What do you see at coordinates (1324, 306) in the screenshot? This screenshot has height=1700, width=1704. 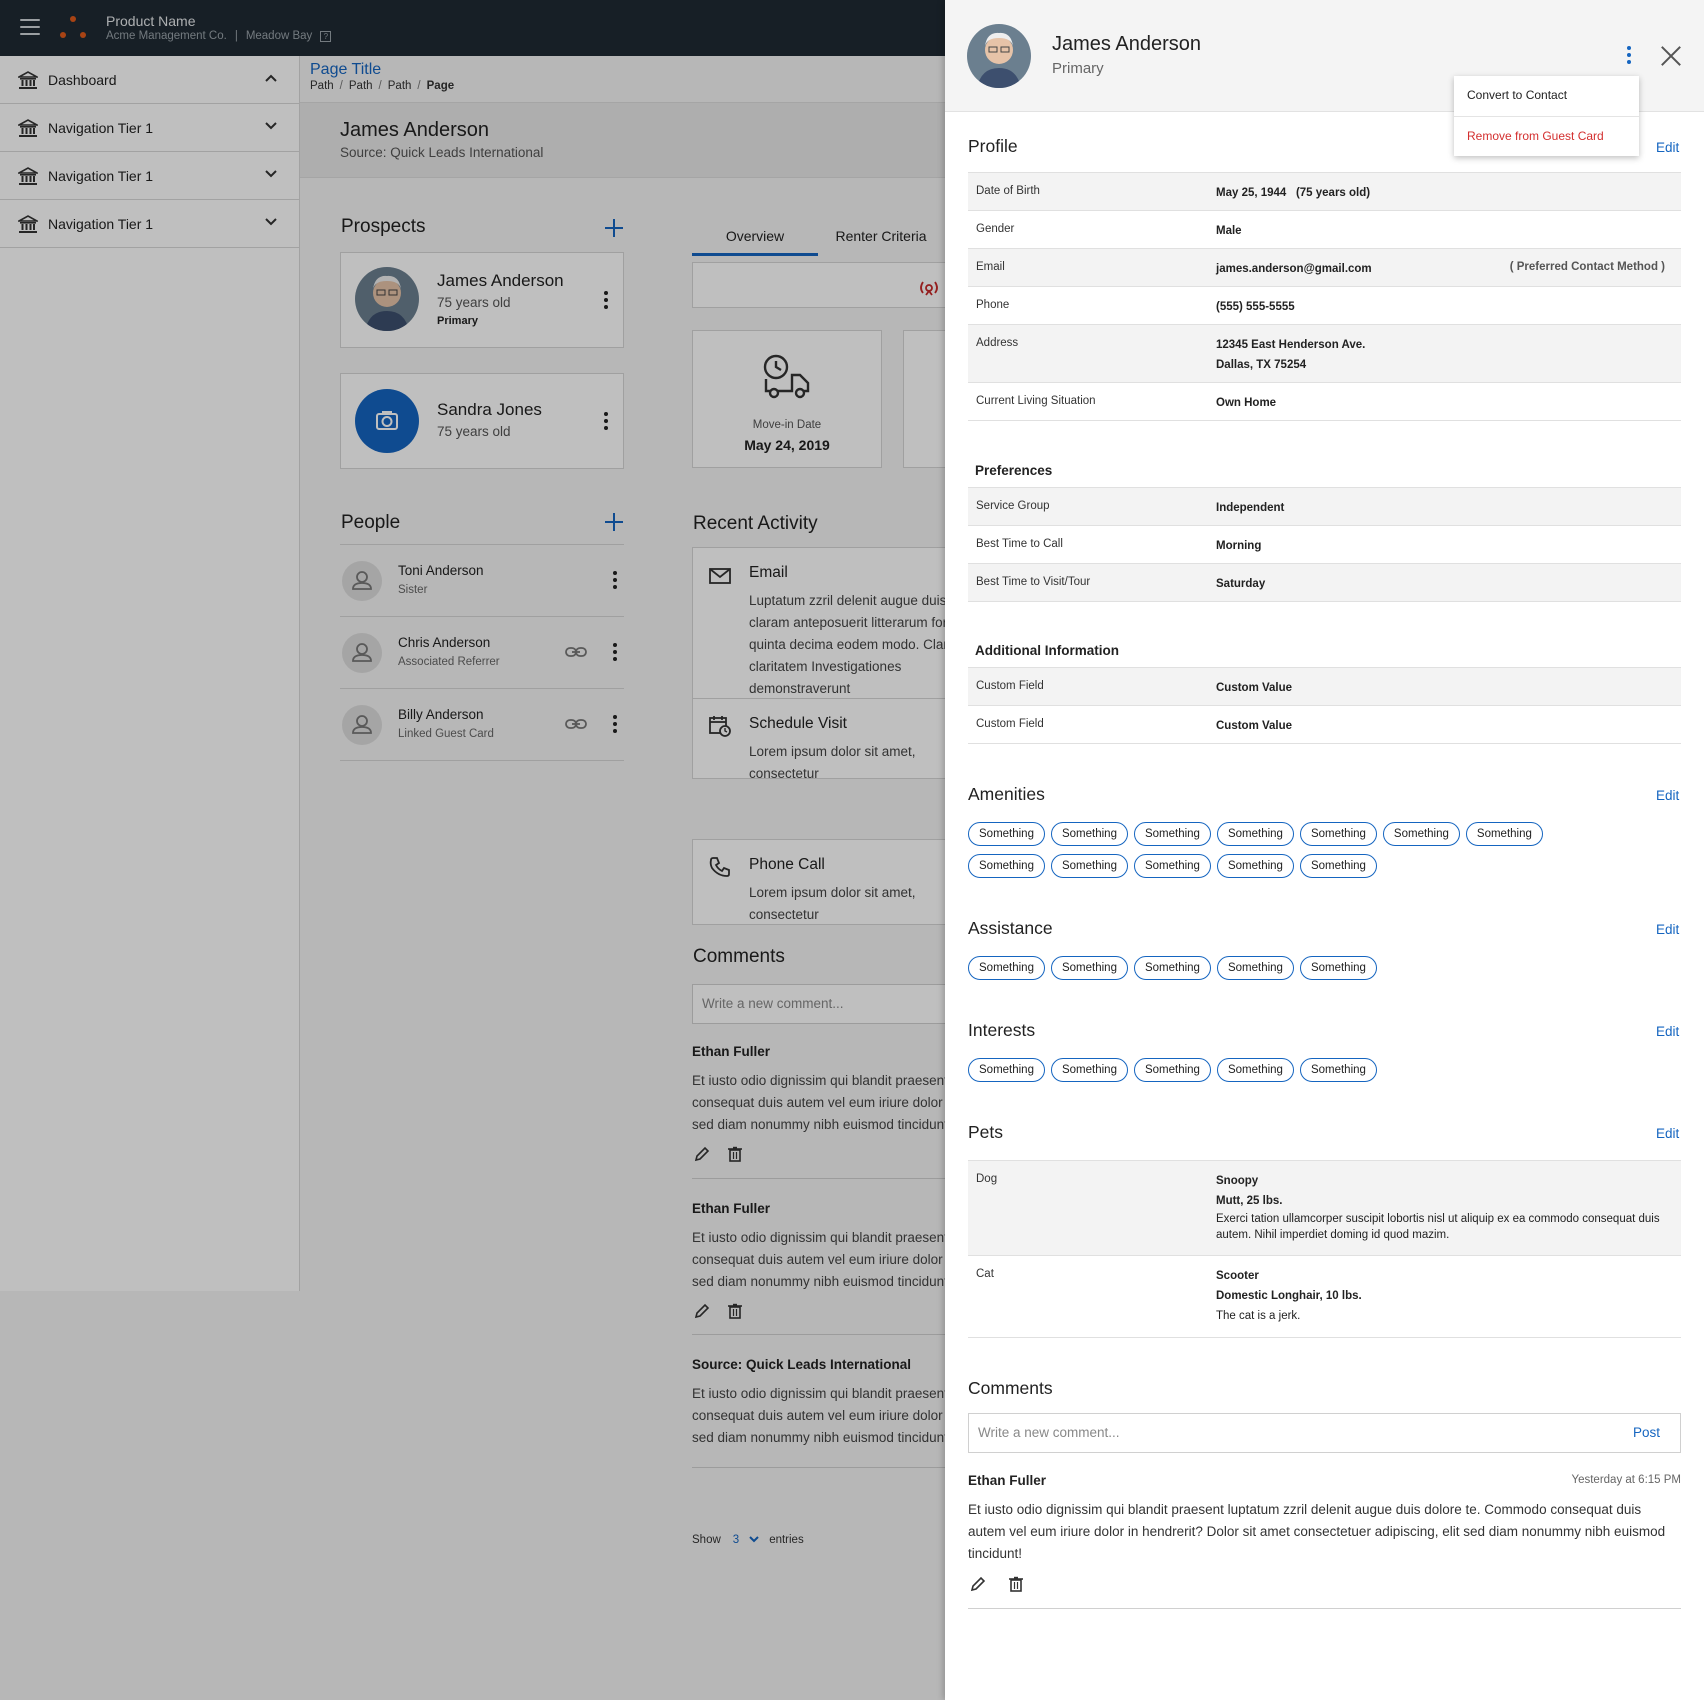 I see `table-row: Phone (555) 555-5555` at bounding box center [1324, 306].